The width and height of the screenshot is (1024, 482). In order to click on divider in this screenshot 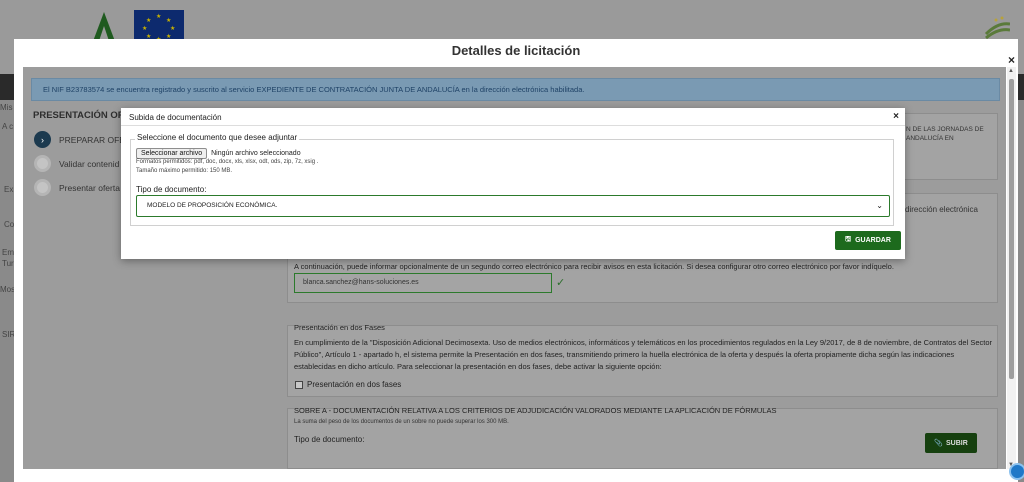, I will do `click(513, 125)`.